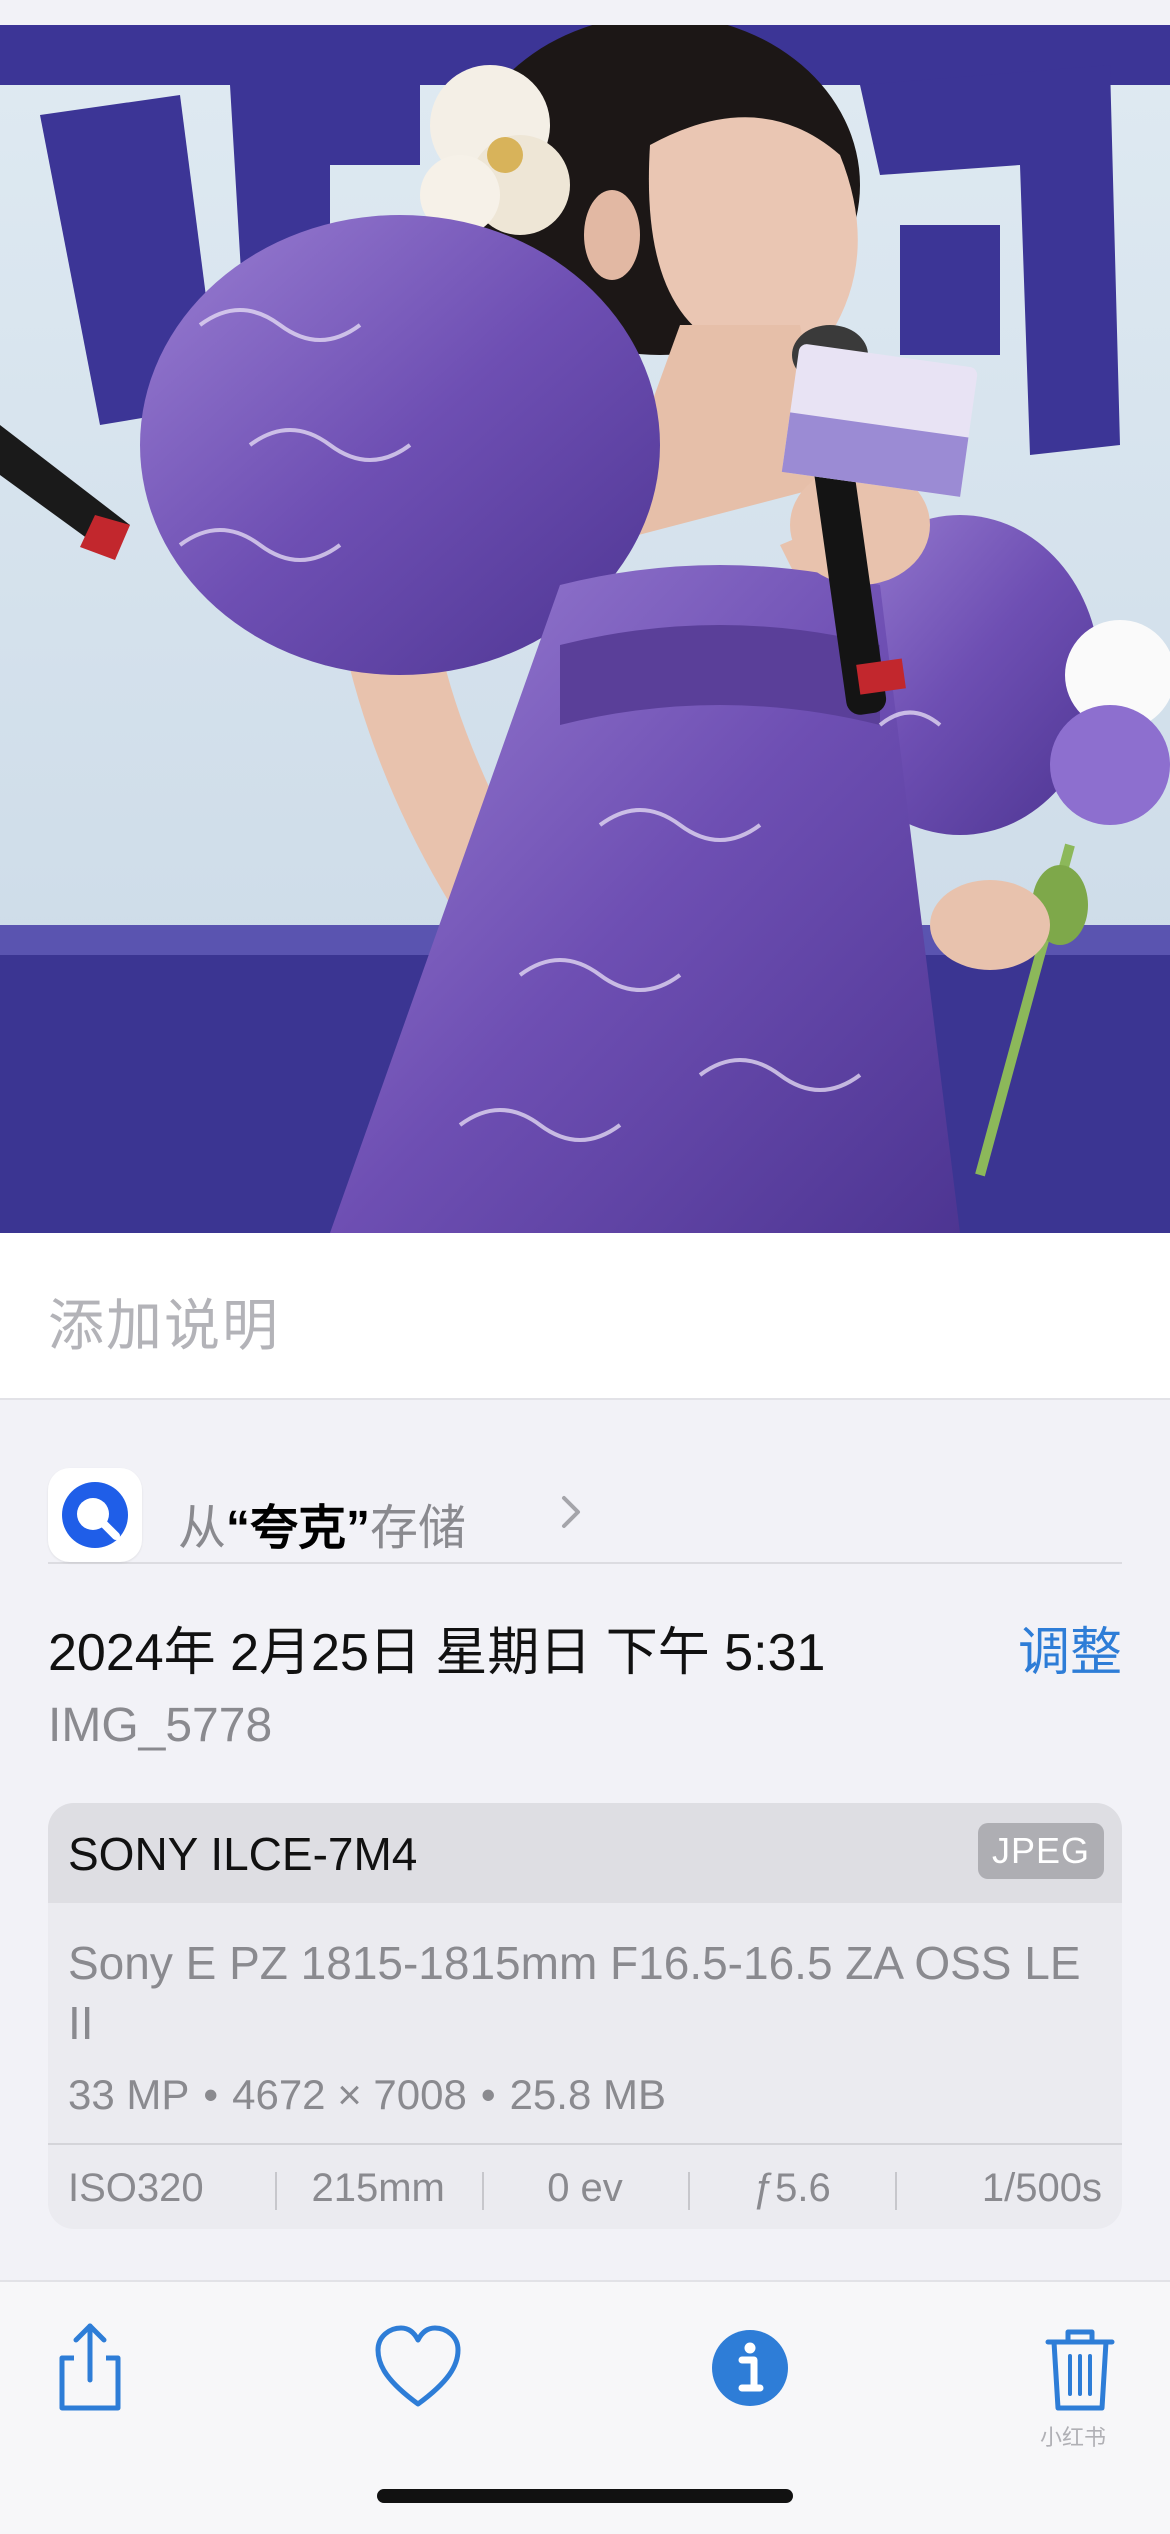 Image resolution: width=1170 pixels, height=2534 pixels. Describe the element at coordinates (95, 1515) in the screenshot. I see `quark-app-icon` at that location.